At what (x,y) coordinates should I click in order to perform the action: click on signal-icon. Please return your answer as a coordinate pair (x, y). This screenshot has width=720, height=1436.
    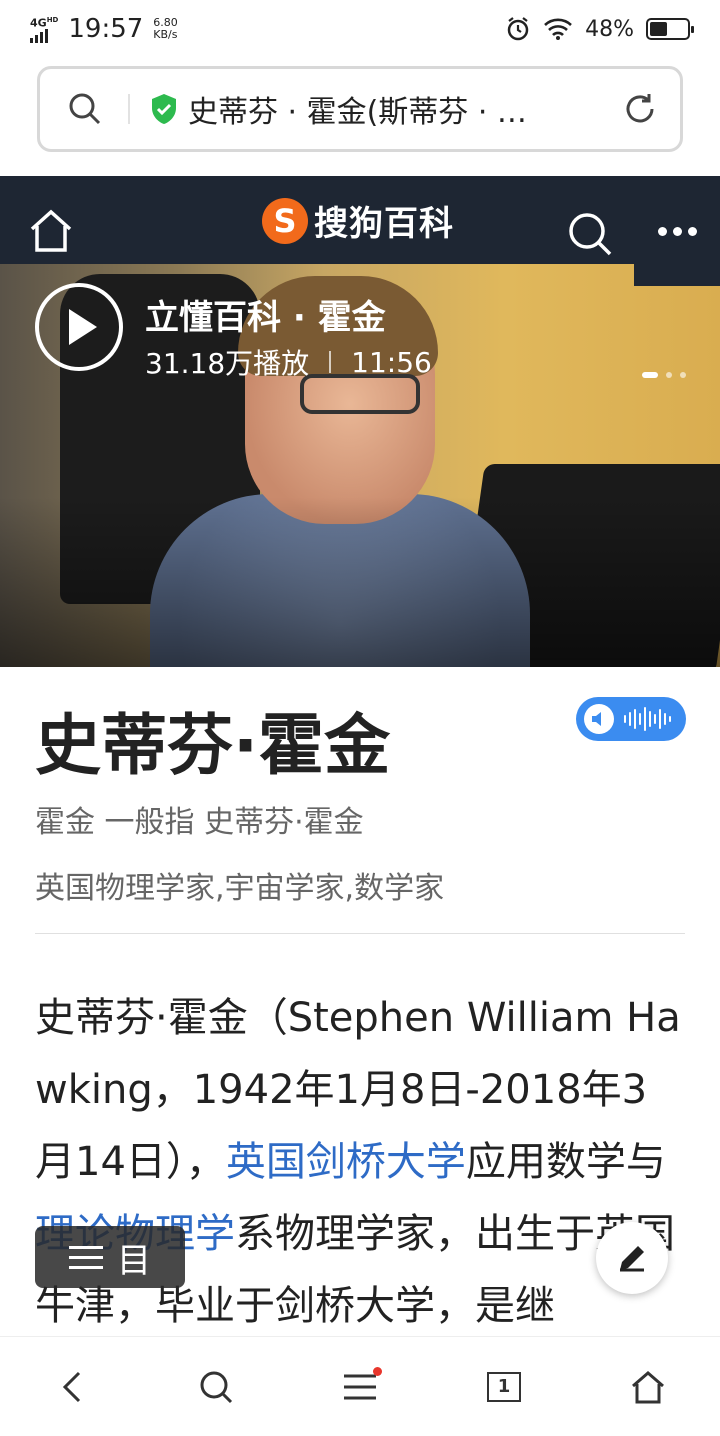
    Looking at the image, I should click on (44, 35).